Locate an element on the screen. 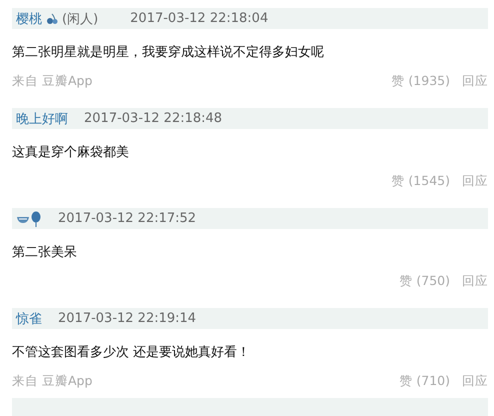  comment-text: 第二张美呆 is located at coordinates (45, 252).